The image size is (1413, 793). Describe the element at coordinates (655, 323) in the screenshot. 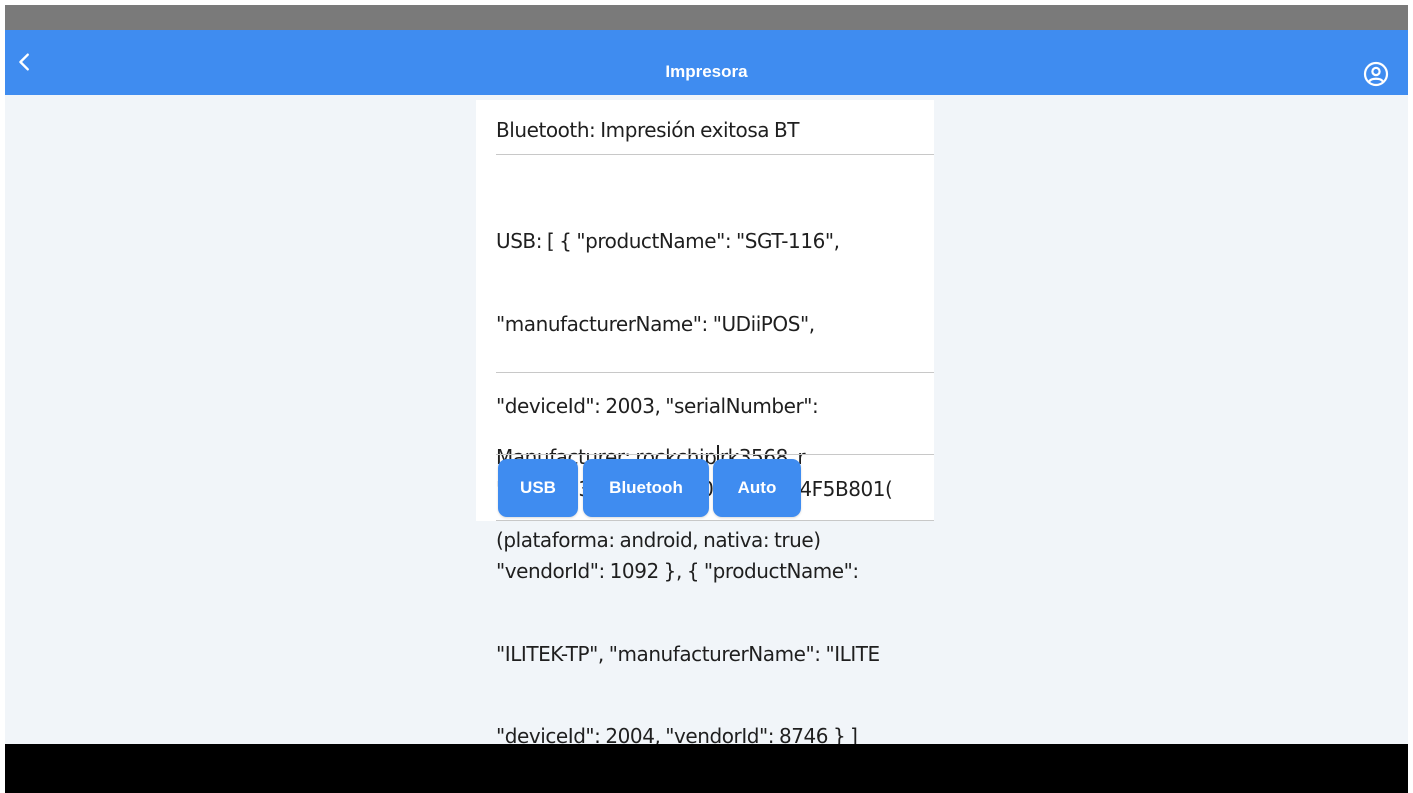

I see `usb-line: "manufacturerName": "UDiiPOS",` at that location.